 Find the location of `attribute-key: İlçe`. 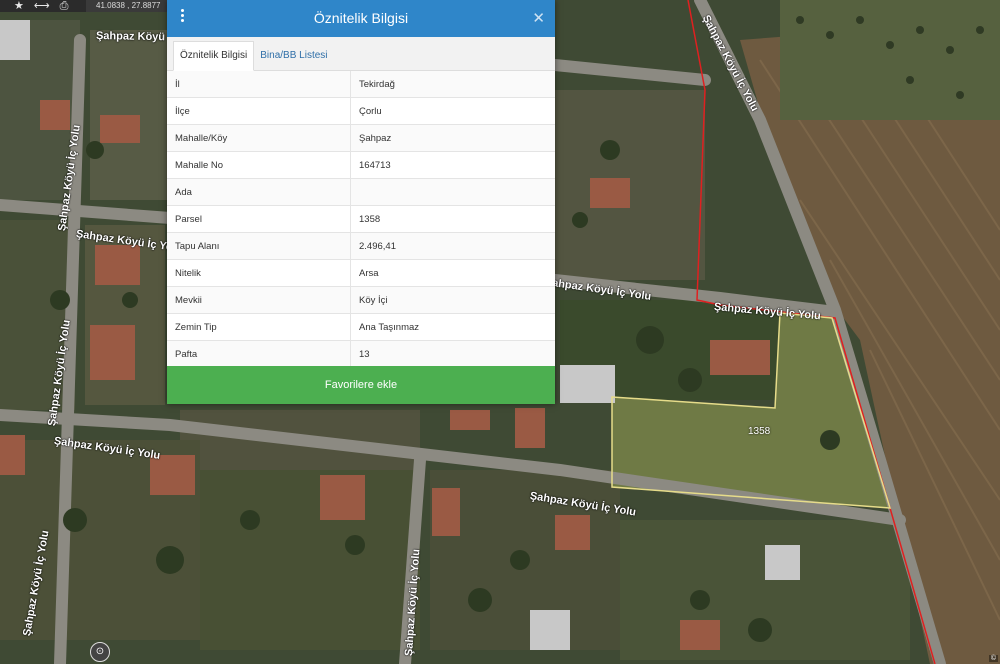

attribute-key: İlçe is located at coordinates (259, 111).